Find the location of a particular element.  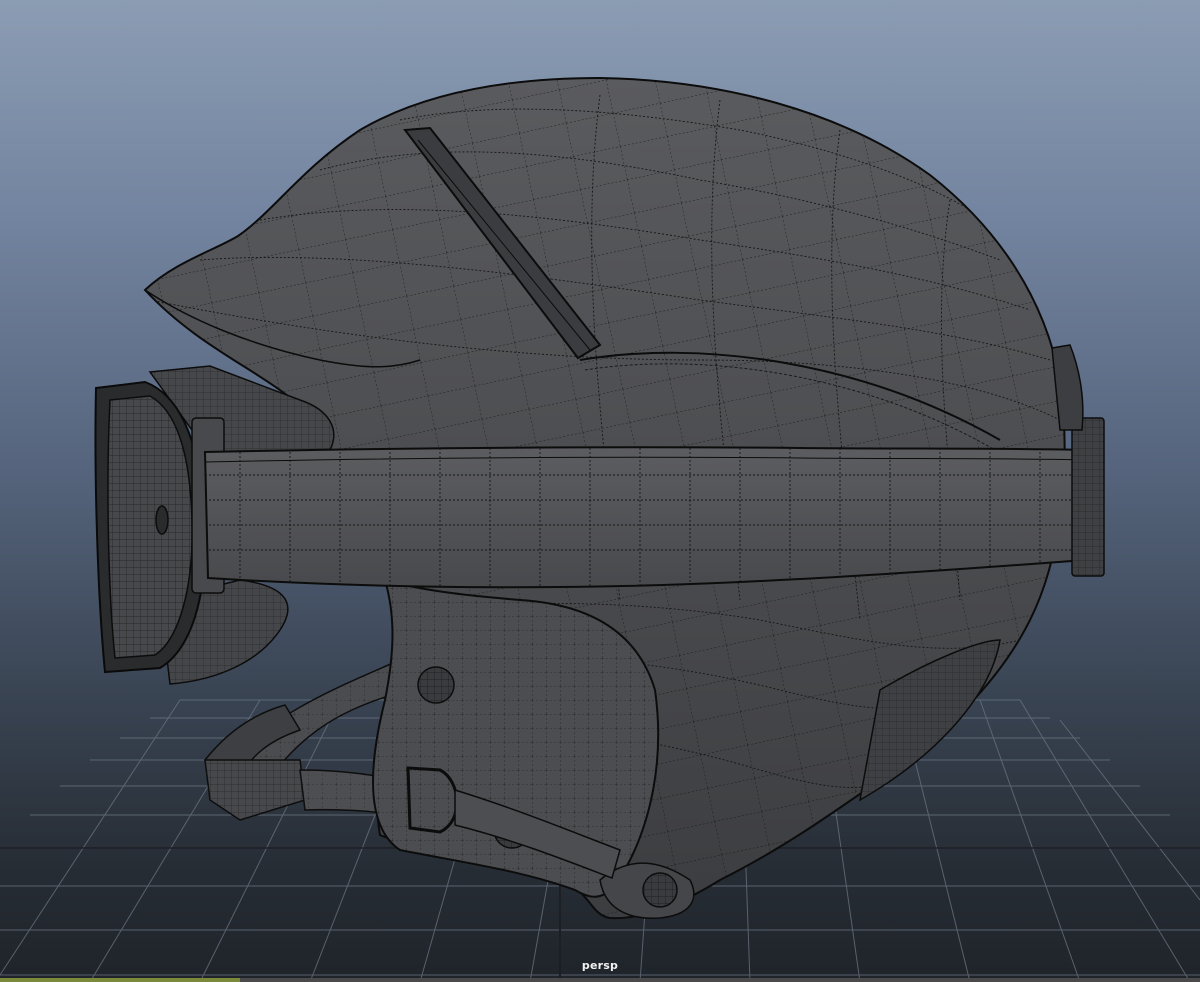

camera-name-label: persp is located at coordinates (600, 965).